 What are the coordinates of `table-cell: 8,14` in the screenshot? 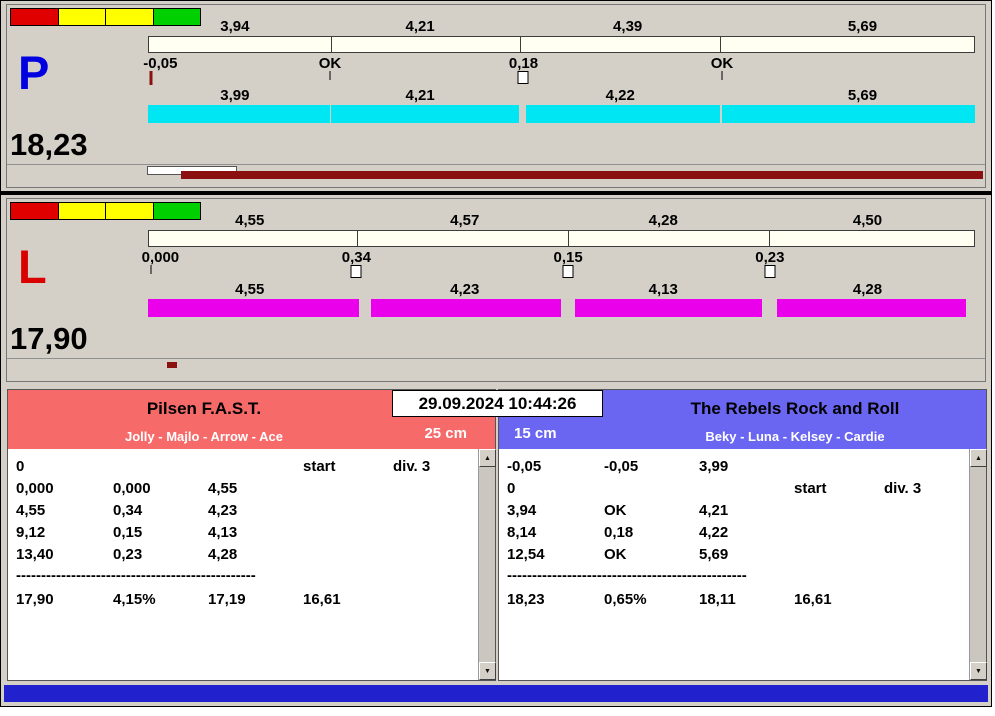 It's located at (522, 532).